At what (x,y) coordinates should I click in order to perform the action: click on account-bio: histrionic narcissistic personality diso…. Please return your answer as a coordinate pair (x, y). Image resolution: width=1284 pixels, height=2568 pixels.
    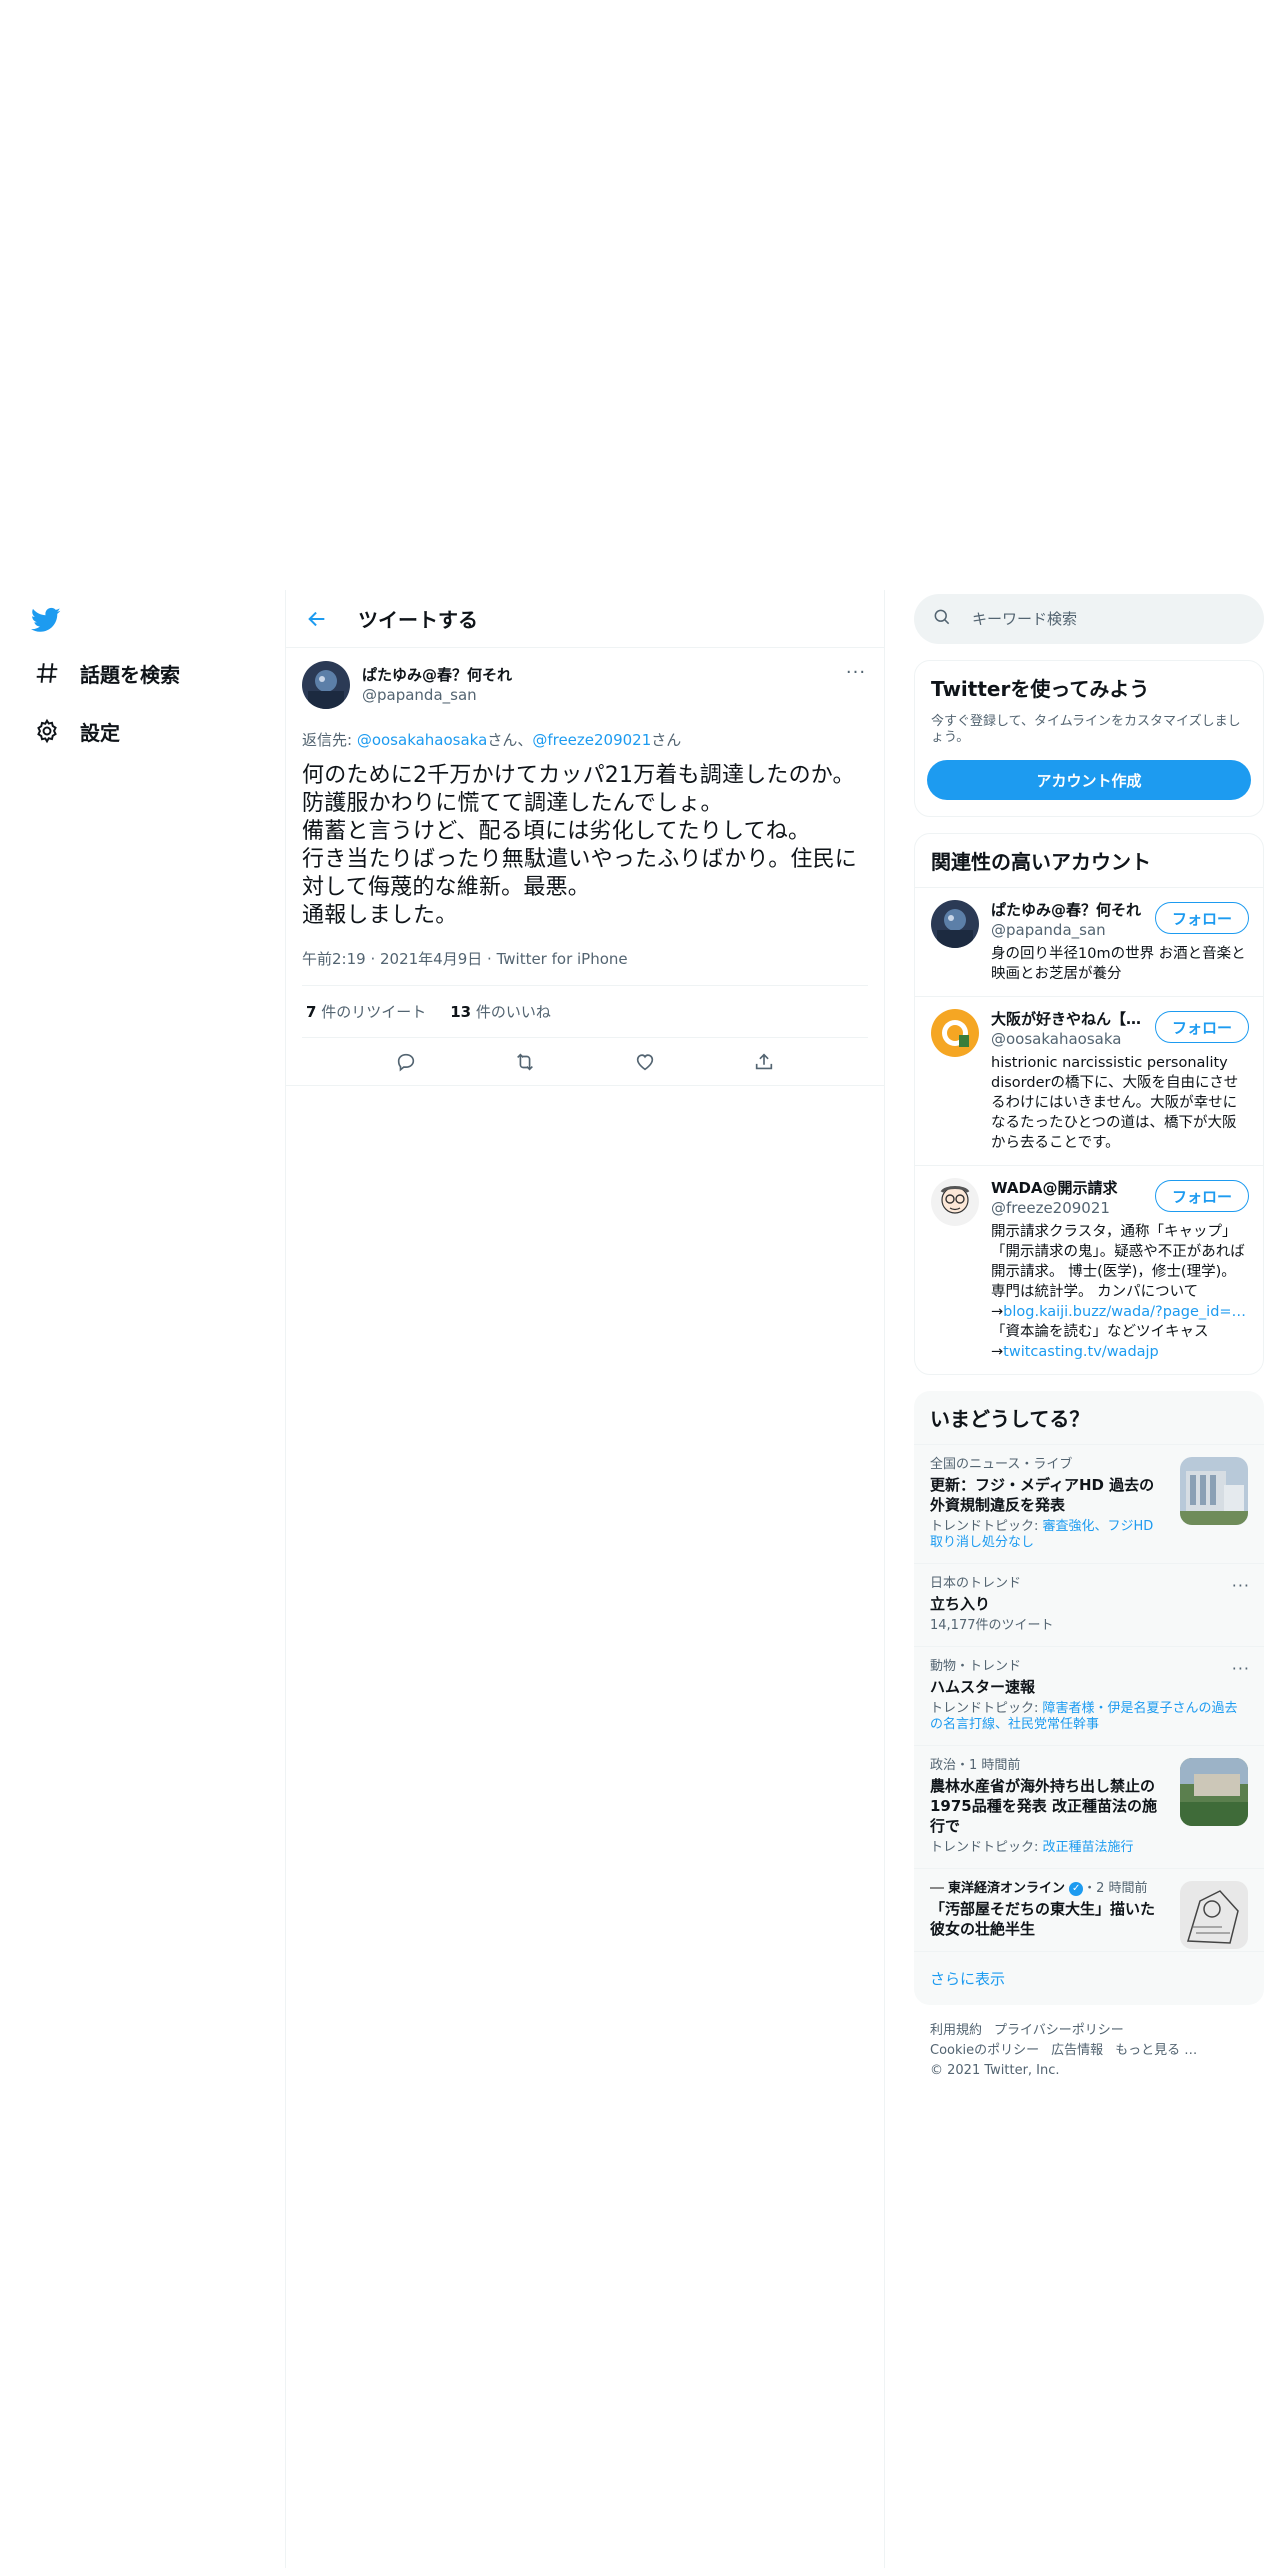
    Looking at the image, I should click on (1115, 1103).